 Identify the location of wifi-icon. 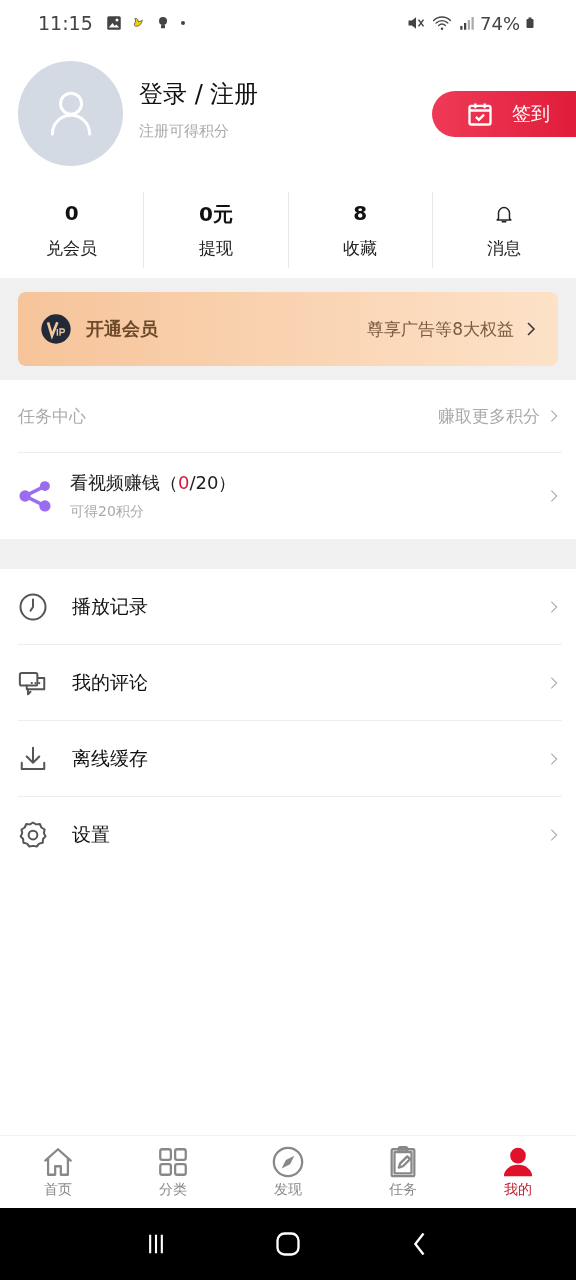
(442, 23).